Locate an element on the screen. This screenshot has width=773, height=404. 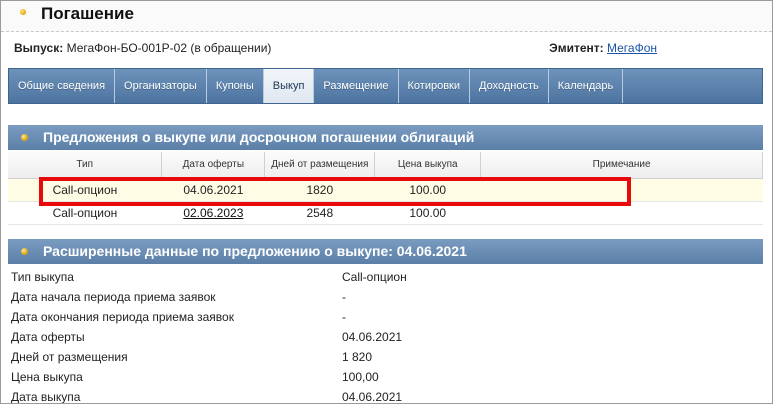
detail-key: Дата окончания периода приема заявок is located at coordinates (122, 317).